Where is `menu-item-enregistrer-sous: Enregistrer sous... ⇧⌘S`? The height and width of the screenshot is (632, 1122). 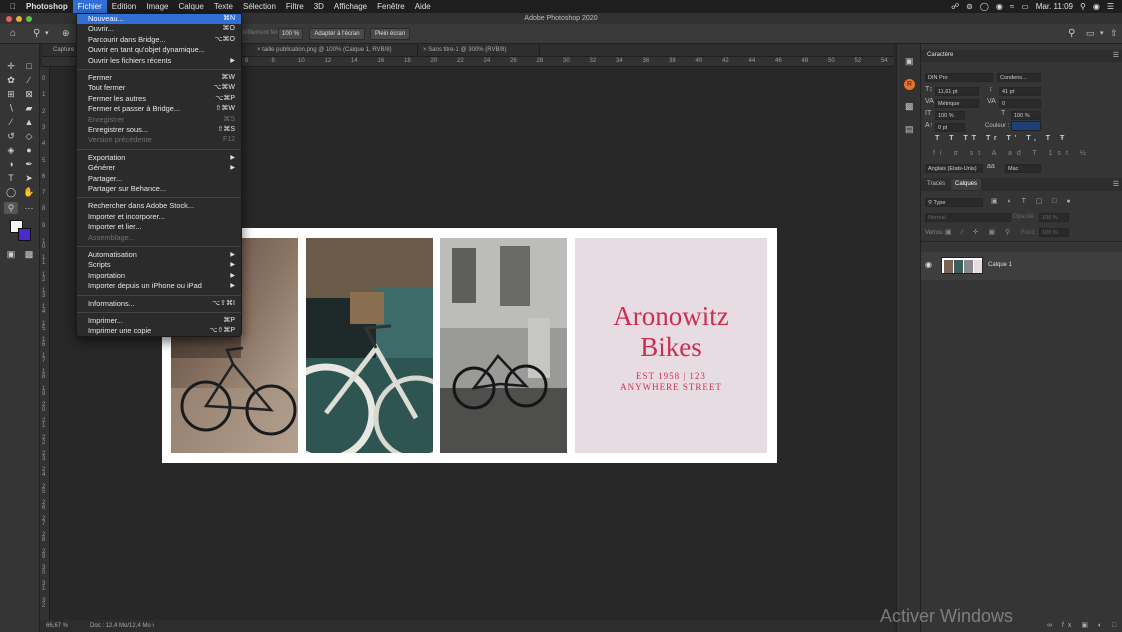 menu-item-enregistrer-sous: Enregistrer sous... ⇧⌘S is located at coordinates (159, 130).